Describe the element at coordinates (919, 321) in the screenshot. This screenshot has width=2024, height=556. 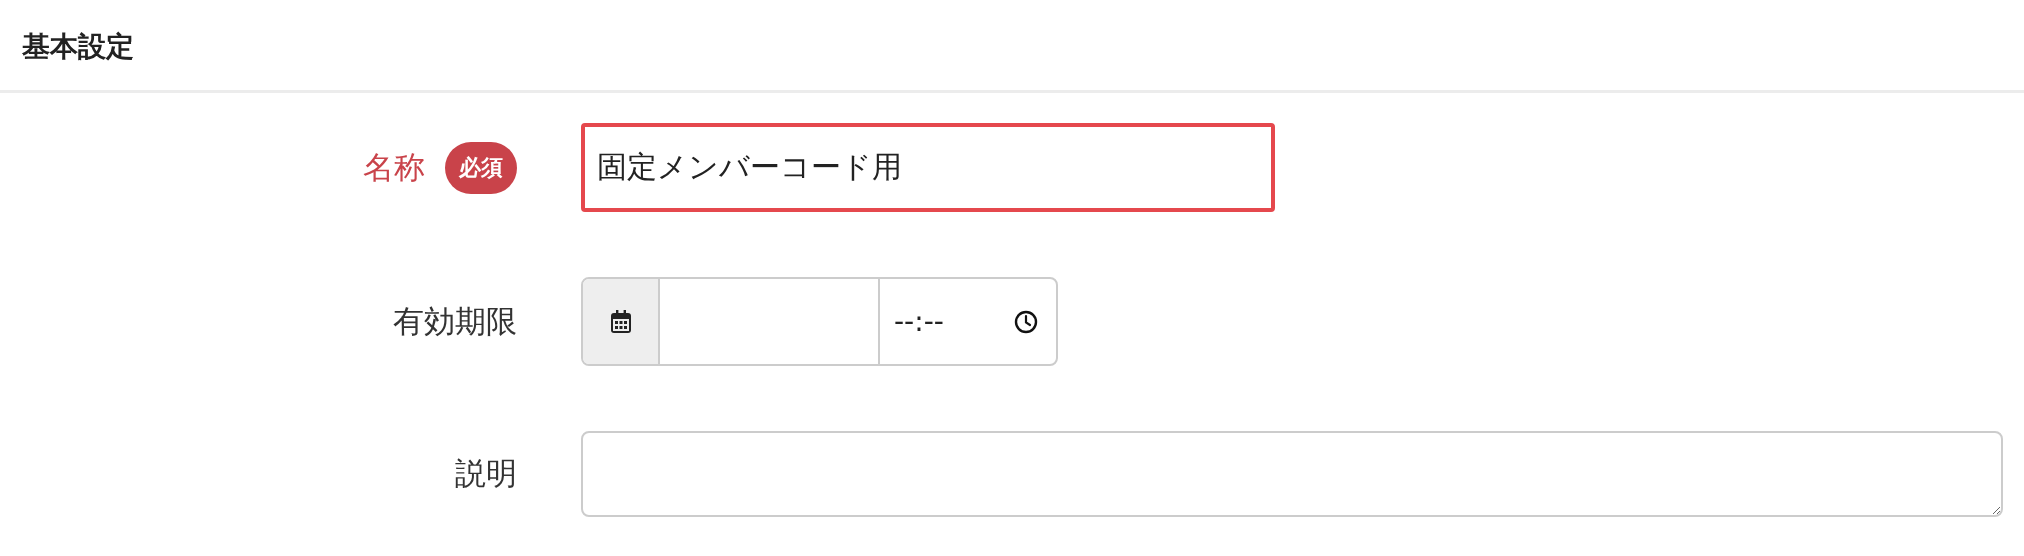
I see `time-placeholder: --:--` at that location.